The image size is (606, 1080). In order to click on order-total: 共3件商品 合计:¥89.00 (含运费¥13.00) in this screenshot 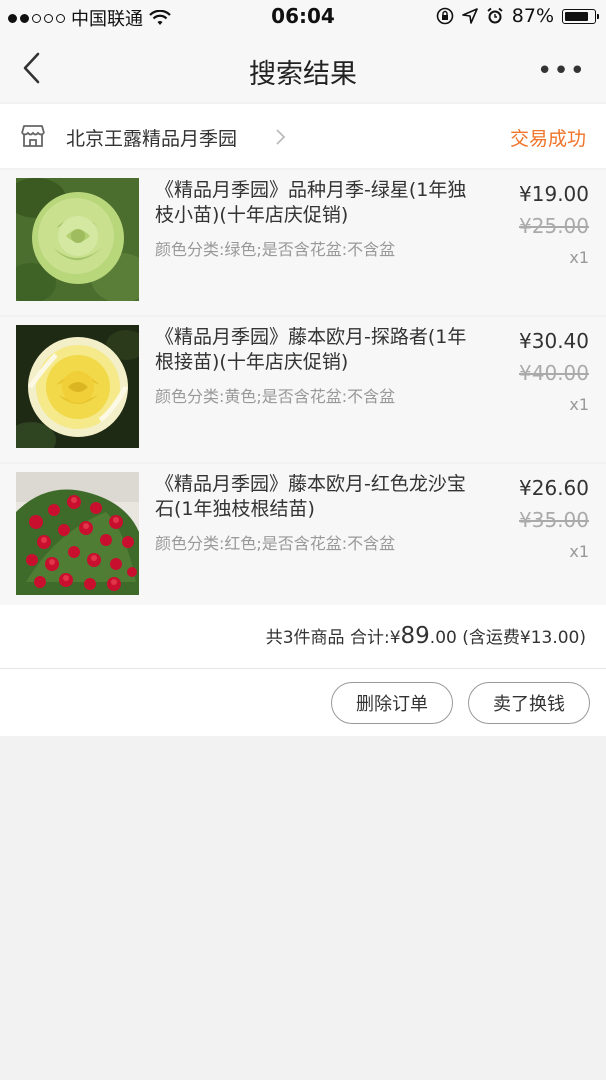, I will do `click(426, 636)`.